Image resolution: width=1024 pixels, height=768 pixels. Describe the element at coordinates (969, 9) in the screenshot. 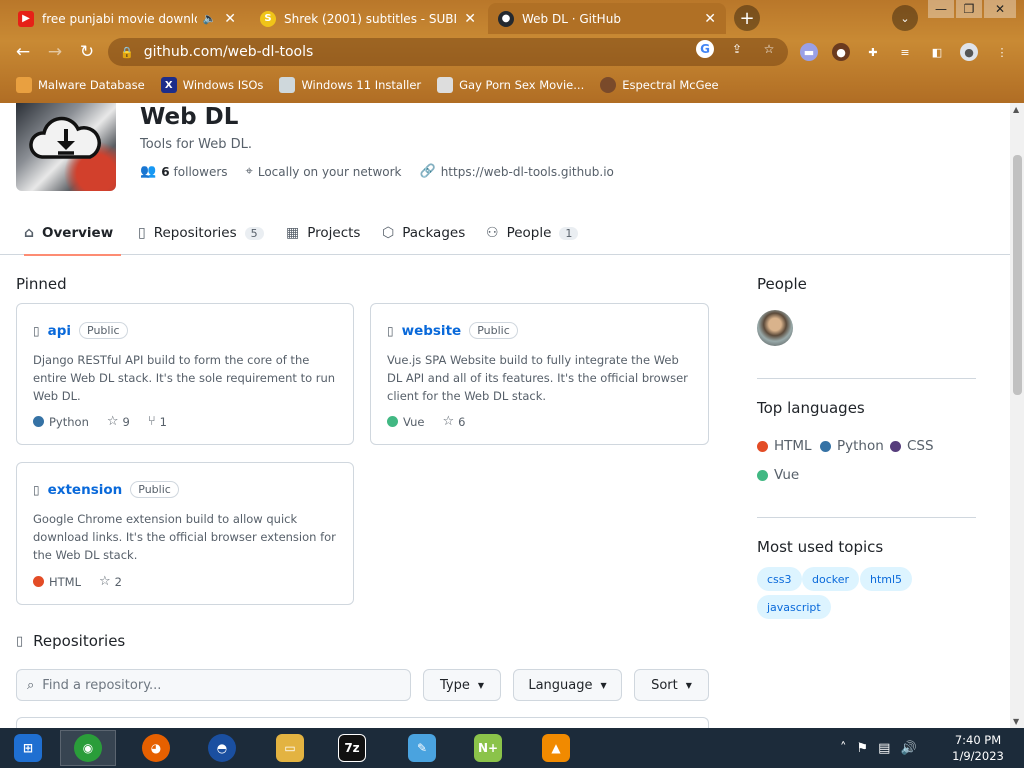

I see `restore-button: ❐` at that location.